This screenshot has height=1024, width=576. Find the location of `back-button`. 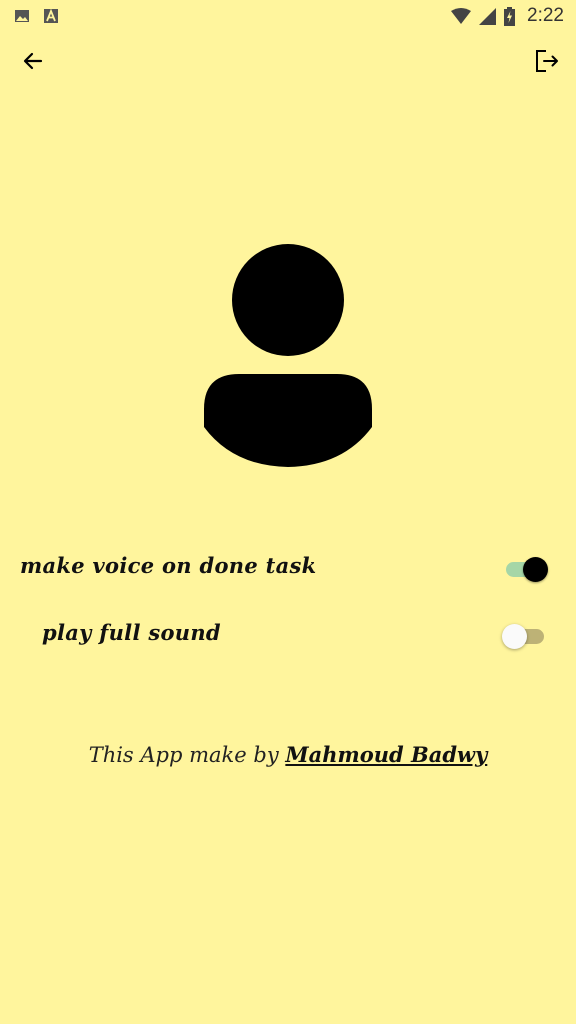

back-button is located at coordinates (33, 63).